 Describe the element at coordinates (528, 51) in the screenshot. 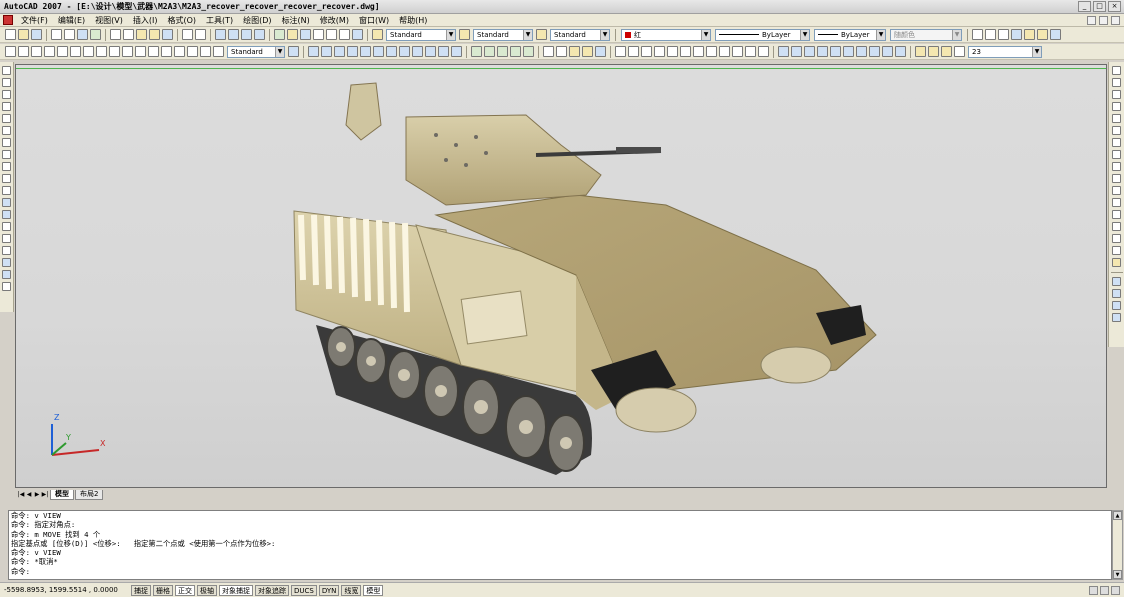

I see `walk-icon` at that location.